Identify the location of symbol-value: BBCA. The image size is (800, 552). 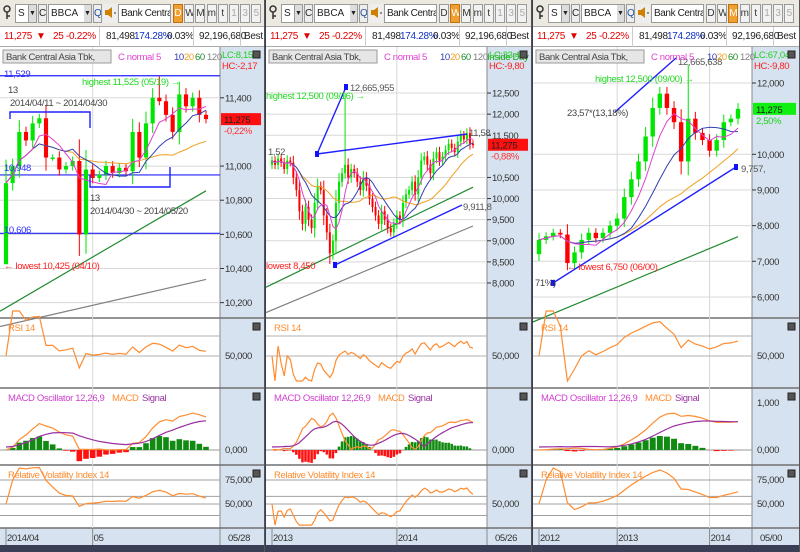
(65, 13).